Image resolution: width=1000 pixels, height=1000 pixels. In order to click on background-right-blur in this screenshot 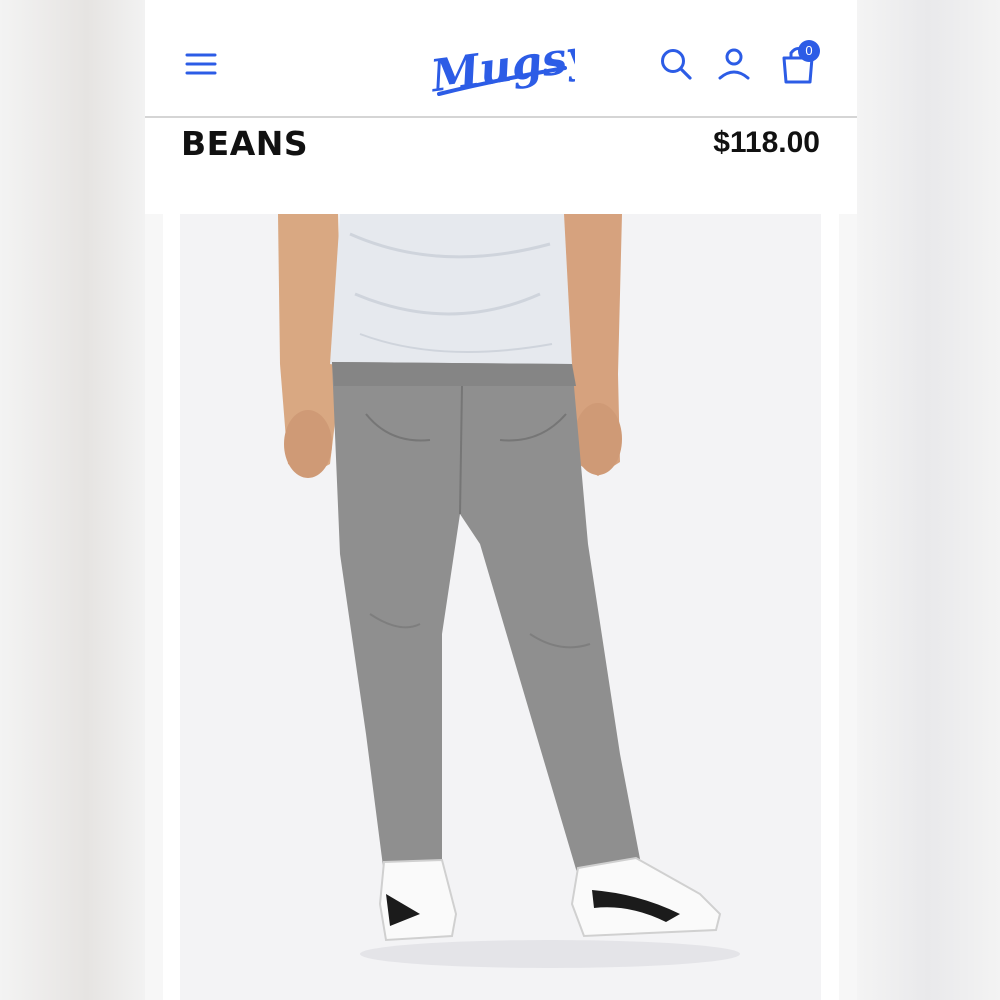, I will do `click(927, 500)`.